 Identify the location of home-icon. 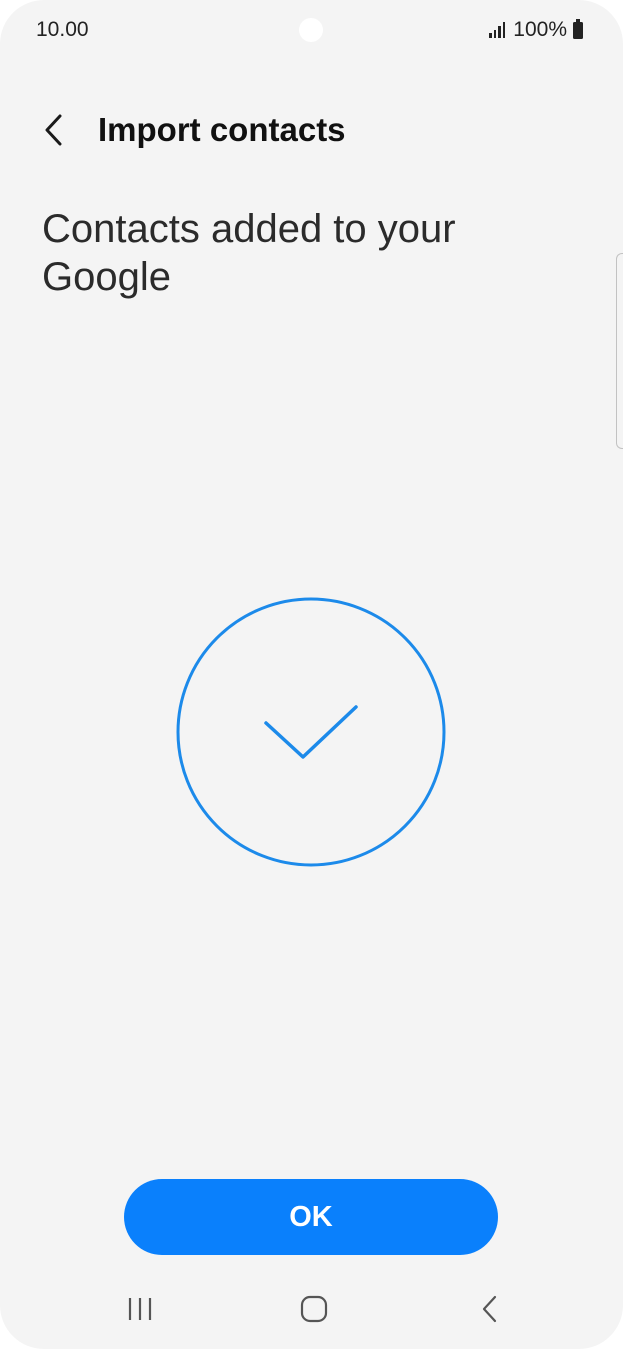
(314, 1309).